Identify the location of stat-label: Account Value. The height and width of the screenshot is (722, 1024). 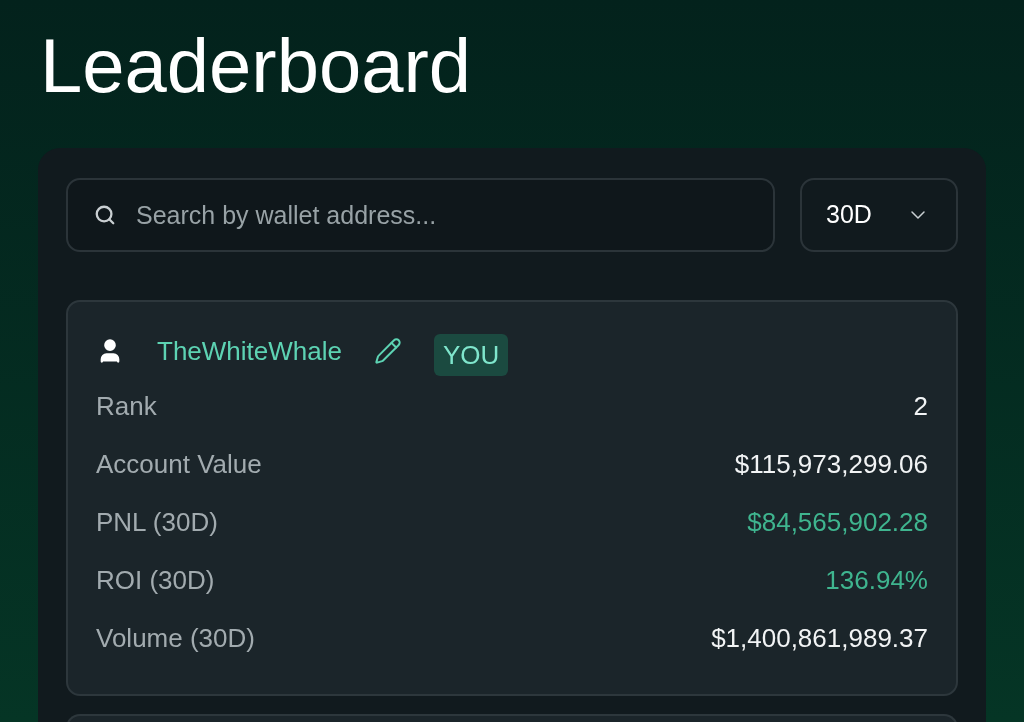
(179, 464).